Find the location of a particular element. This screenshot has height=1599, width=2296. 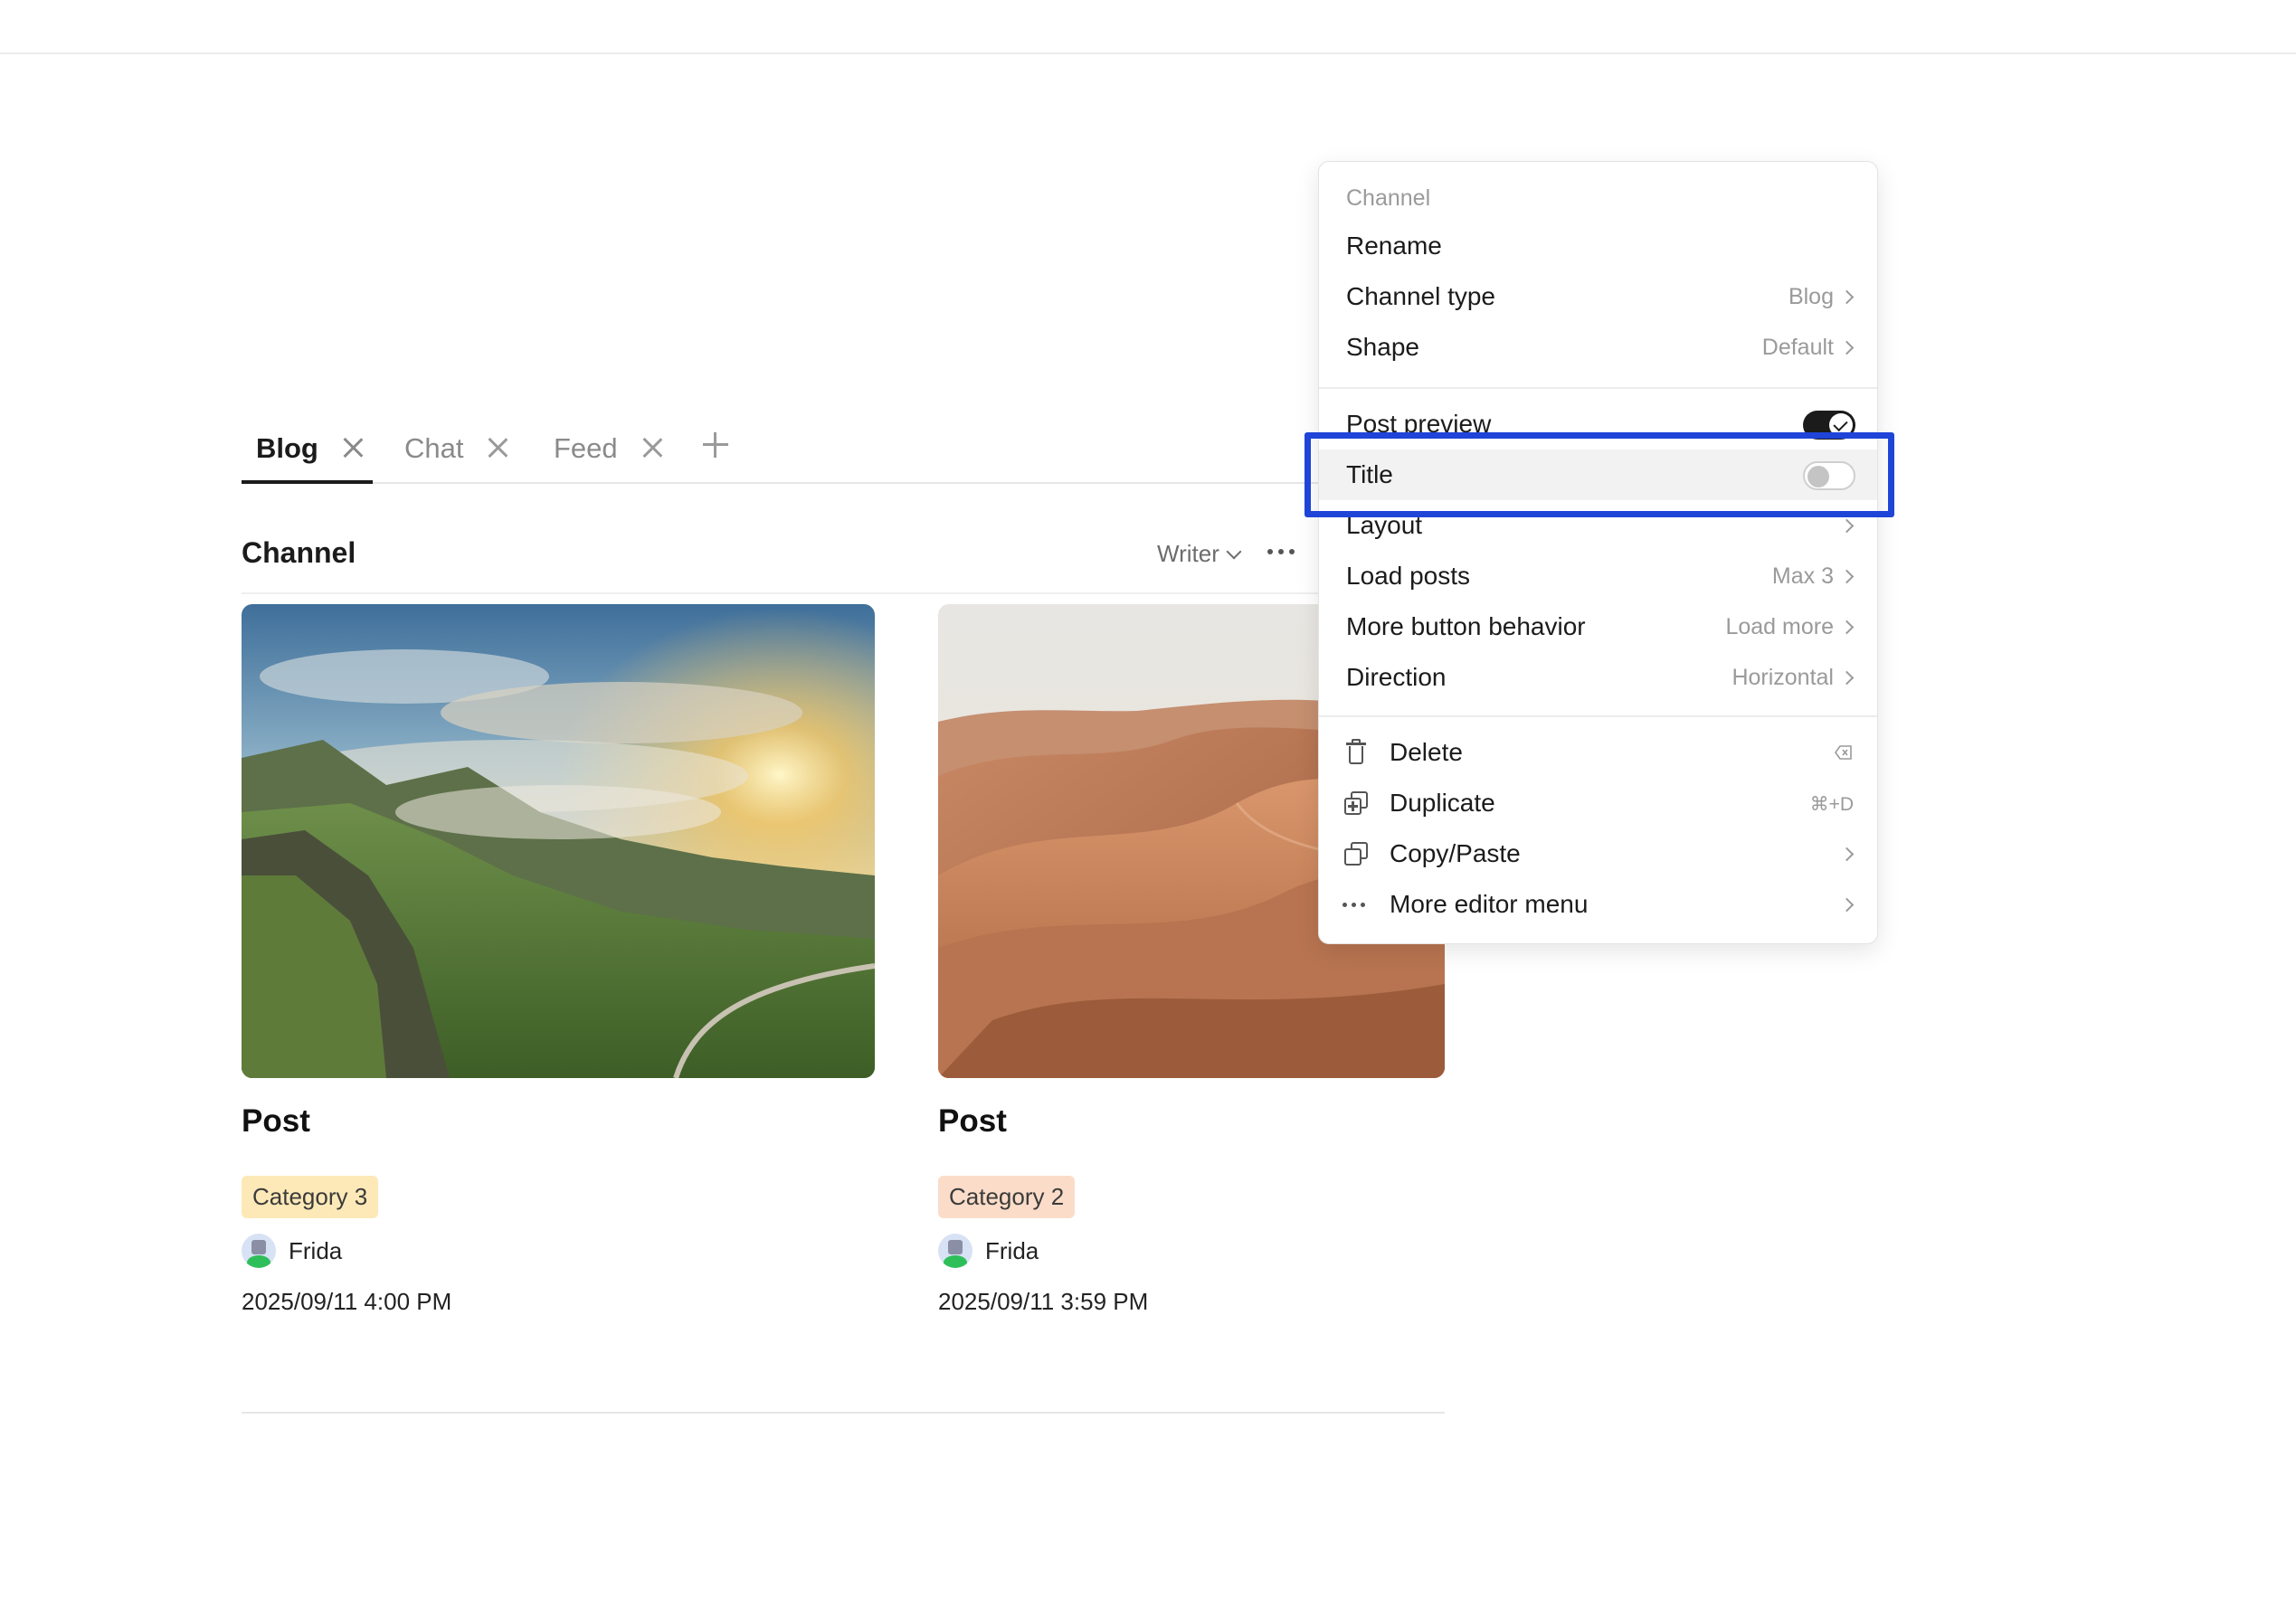

menu-item-label: Shape is located at coordinates (1382, 347).